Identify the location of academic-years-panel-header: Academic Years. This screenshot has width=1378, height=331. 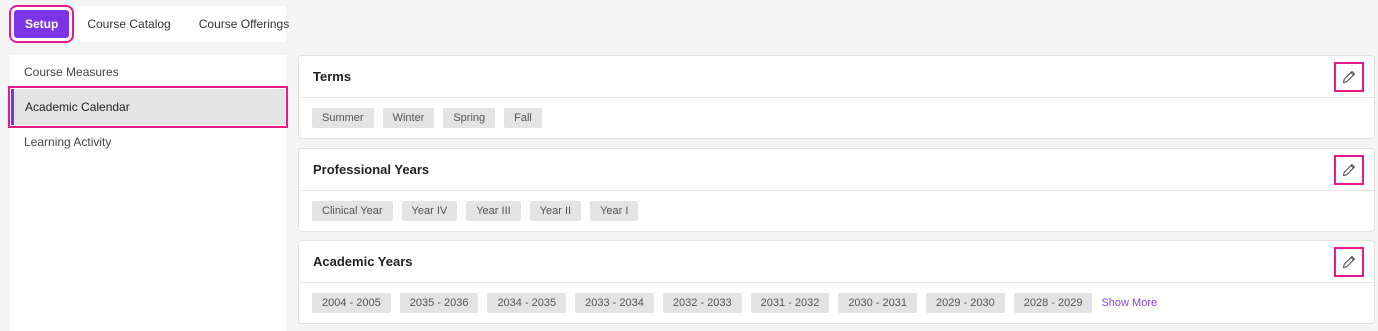
(836, 262).